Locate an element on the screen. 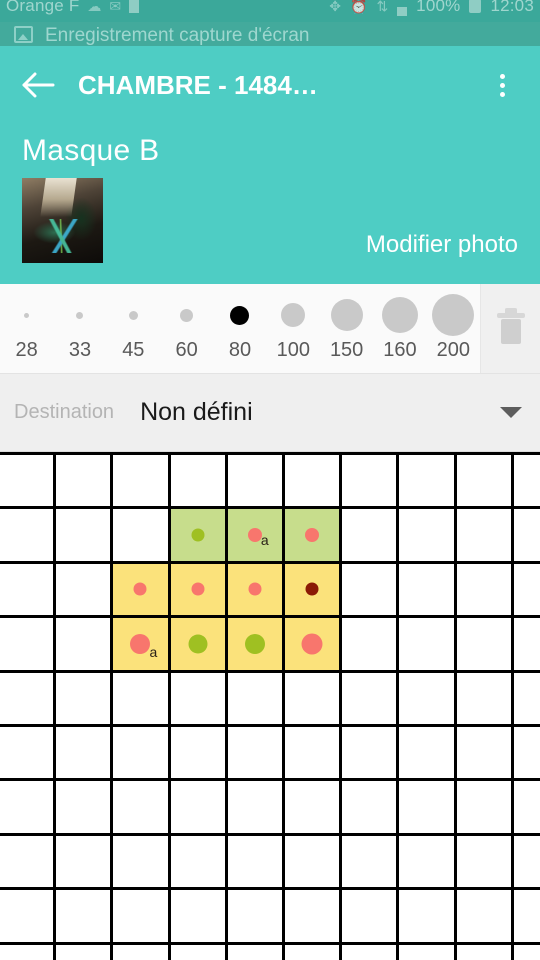 The image size is (540, 960). grid-cell-r7c3 is located at coordinates (140, 807).